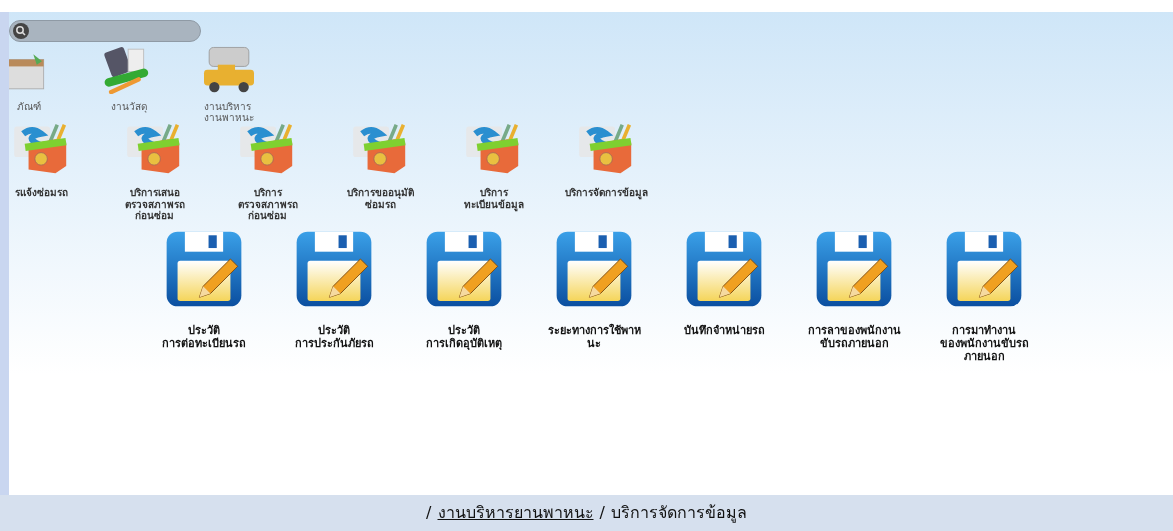  Describe the element at coordinates (154, 204) in the screenshot. I see `service-label: บริการเสนอ ตรวจสภาพรถ ก่อนซ่อม` at that location.